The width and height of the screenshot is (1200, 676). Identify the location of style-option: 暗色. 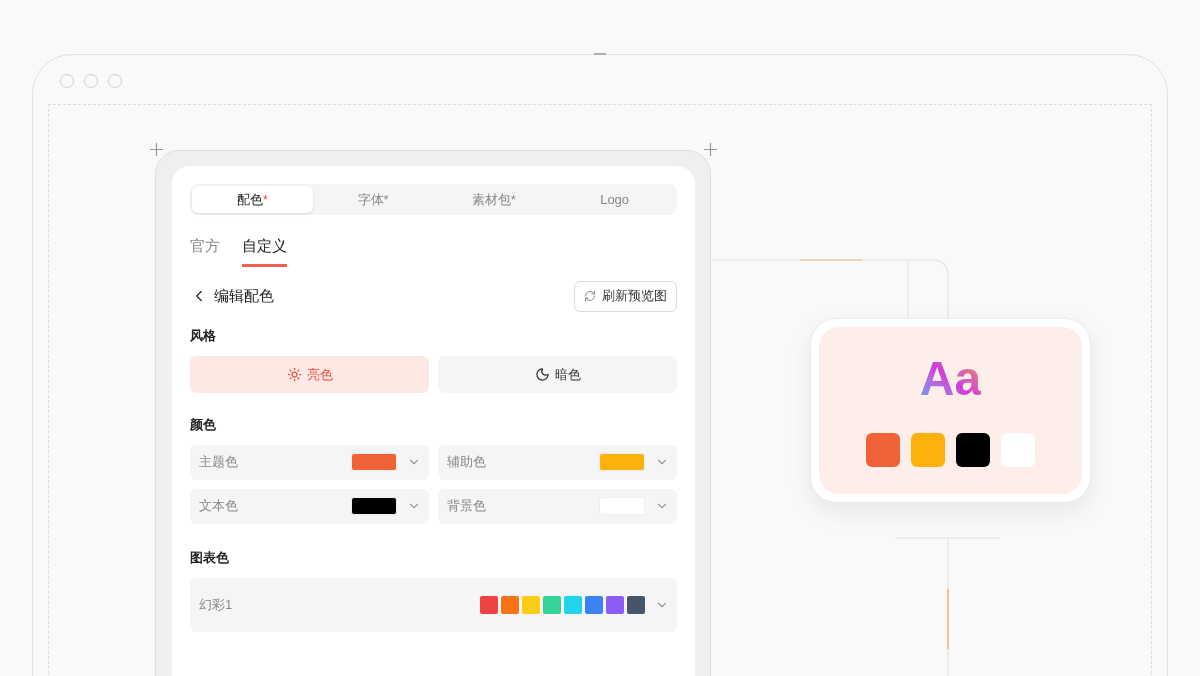
(557, 374).